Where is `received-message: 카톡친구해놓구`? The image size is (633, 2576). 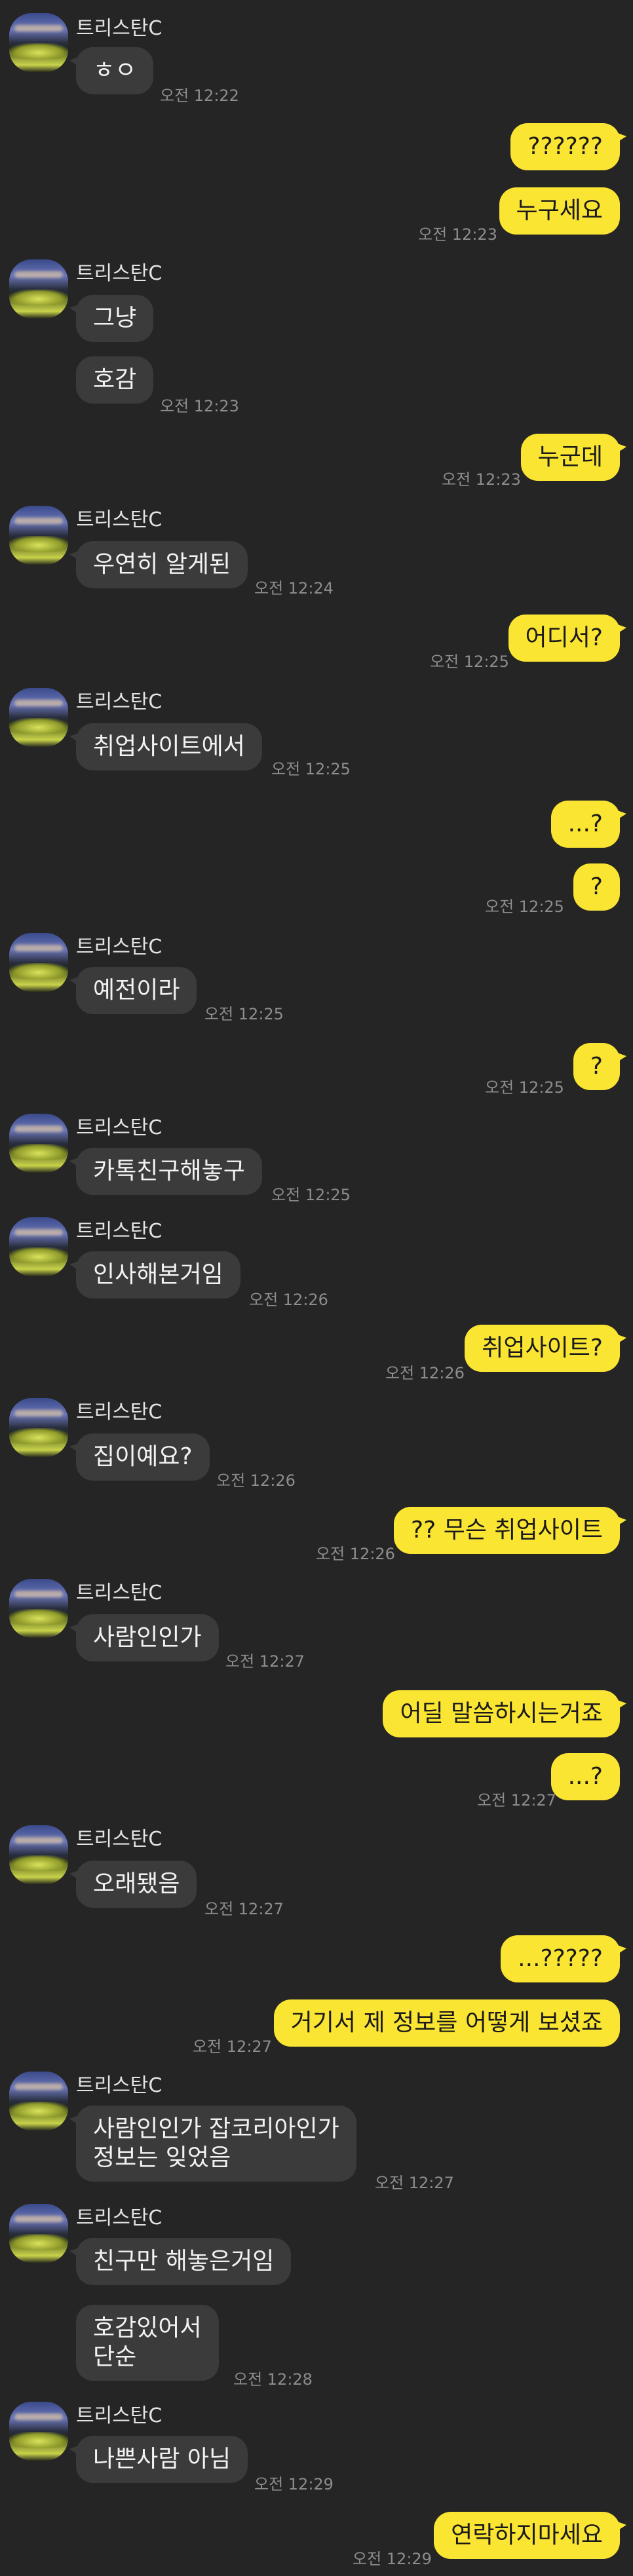
received-message: 카톡친구해놓구 is located at coordinates (165, 1172).